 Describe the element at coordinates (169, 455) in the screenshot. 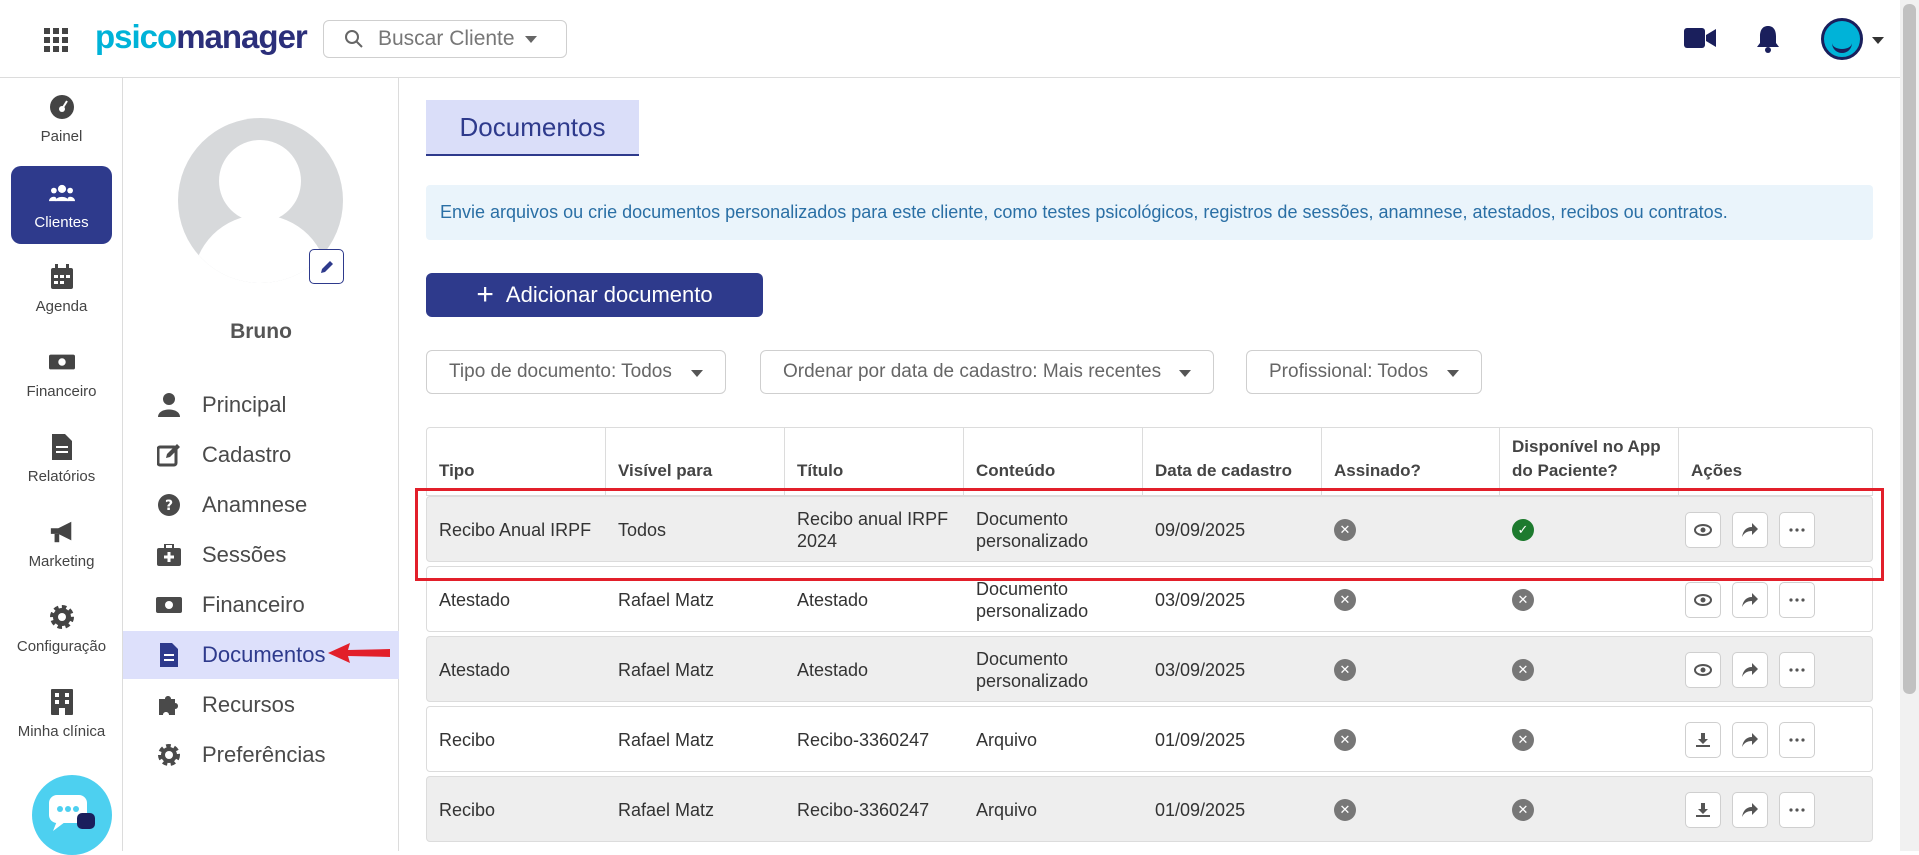

I see `edit-icon` at that location.